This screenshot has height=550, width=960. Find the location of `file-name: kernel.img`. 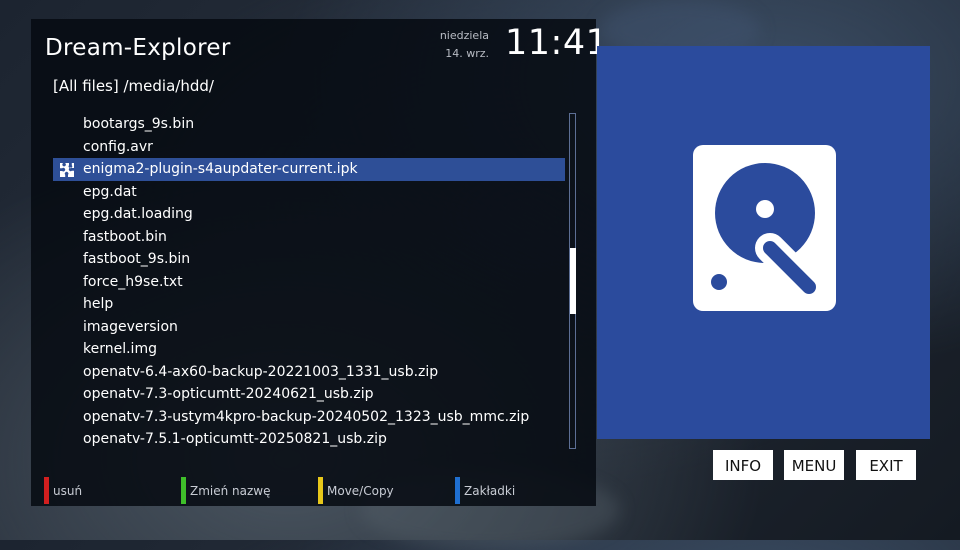

file-name: kernel.img is located at coordinates (120, 349).